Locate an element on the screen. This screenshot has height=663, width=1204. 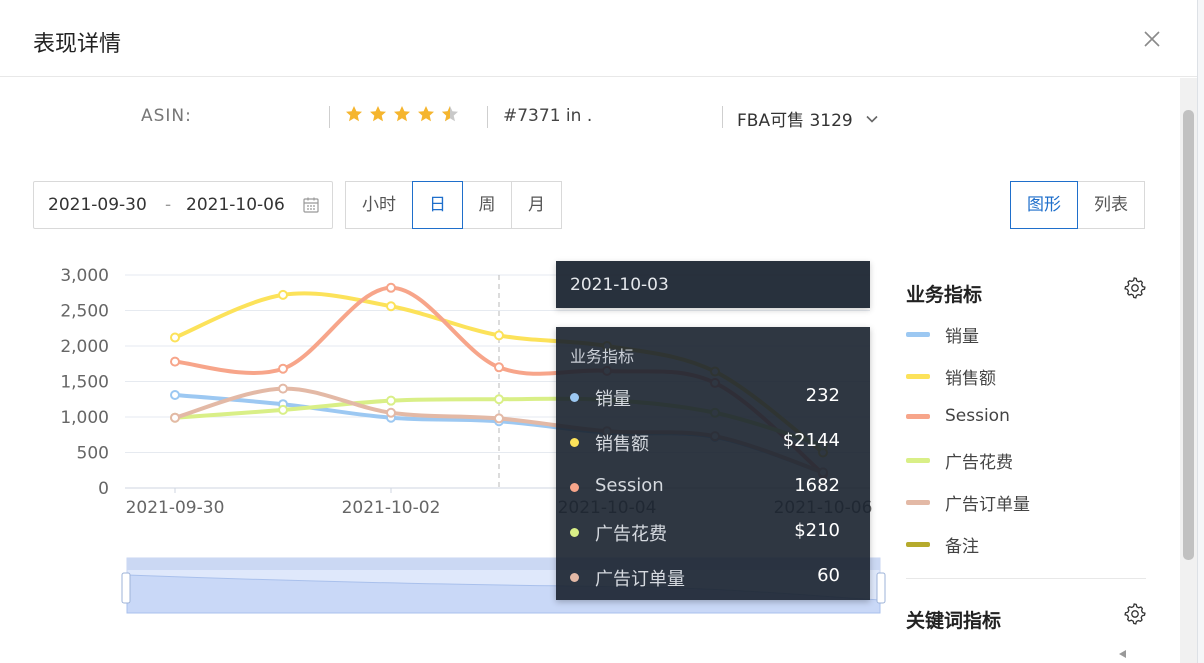
x-tick-label: 2021-10-02 is located at coordinates (391, 508).